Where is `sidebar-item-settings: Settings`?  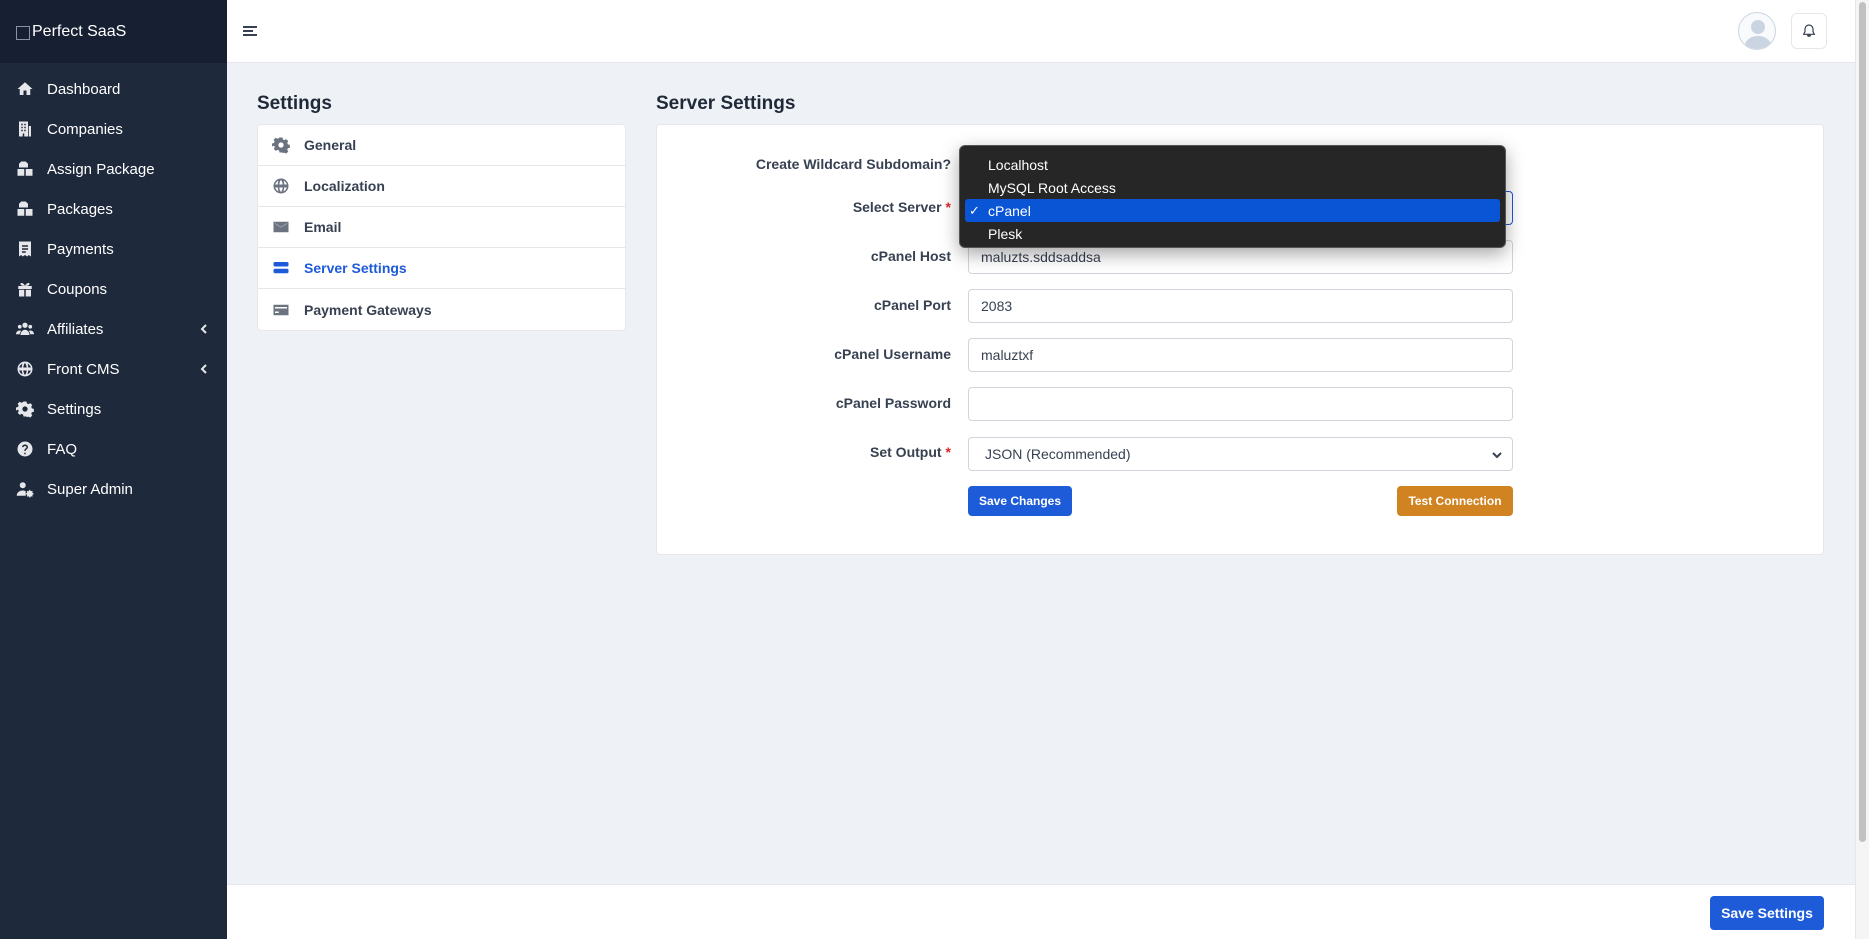 sidebar-item-settings: Settings is located at coordinates (113, 409).